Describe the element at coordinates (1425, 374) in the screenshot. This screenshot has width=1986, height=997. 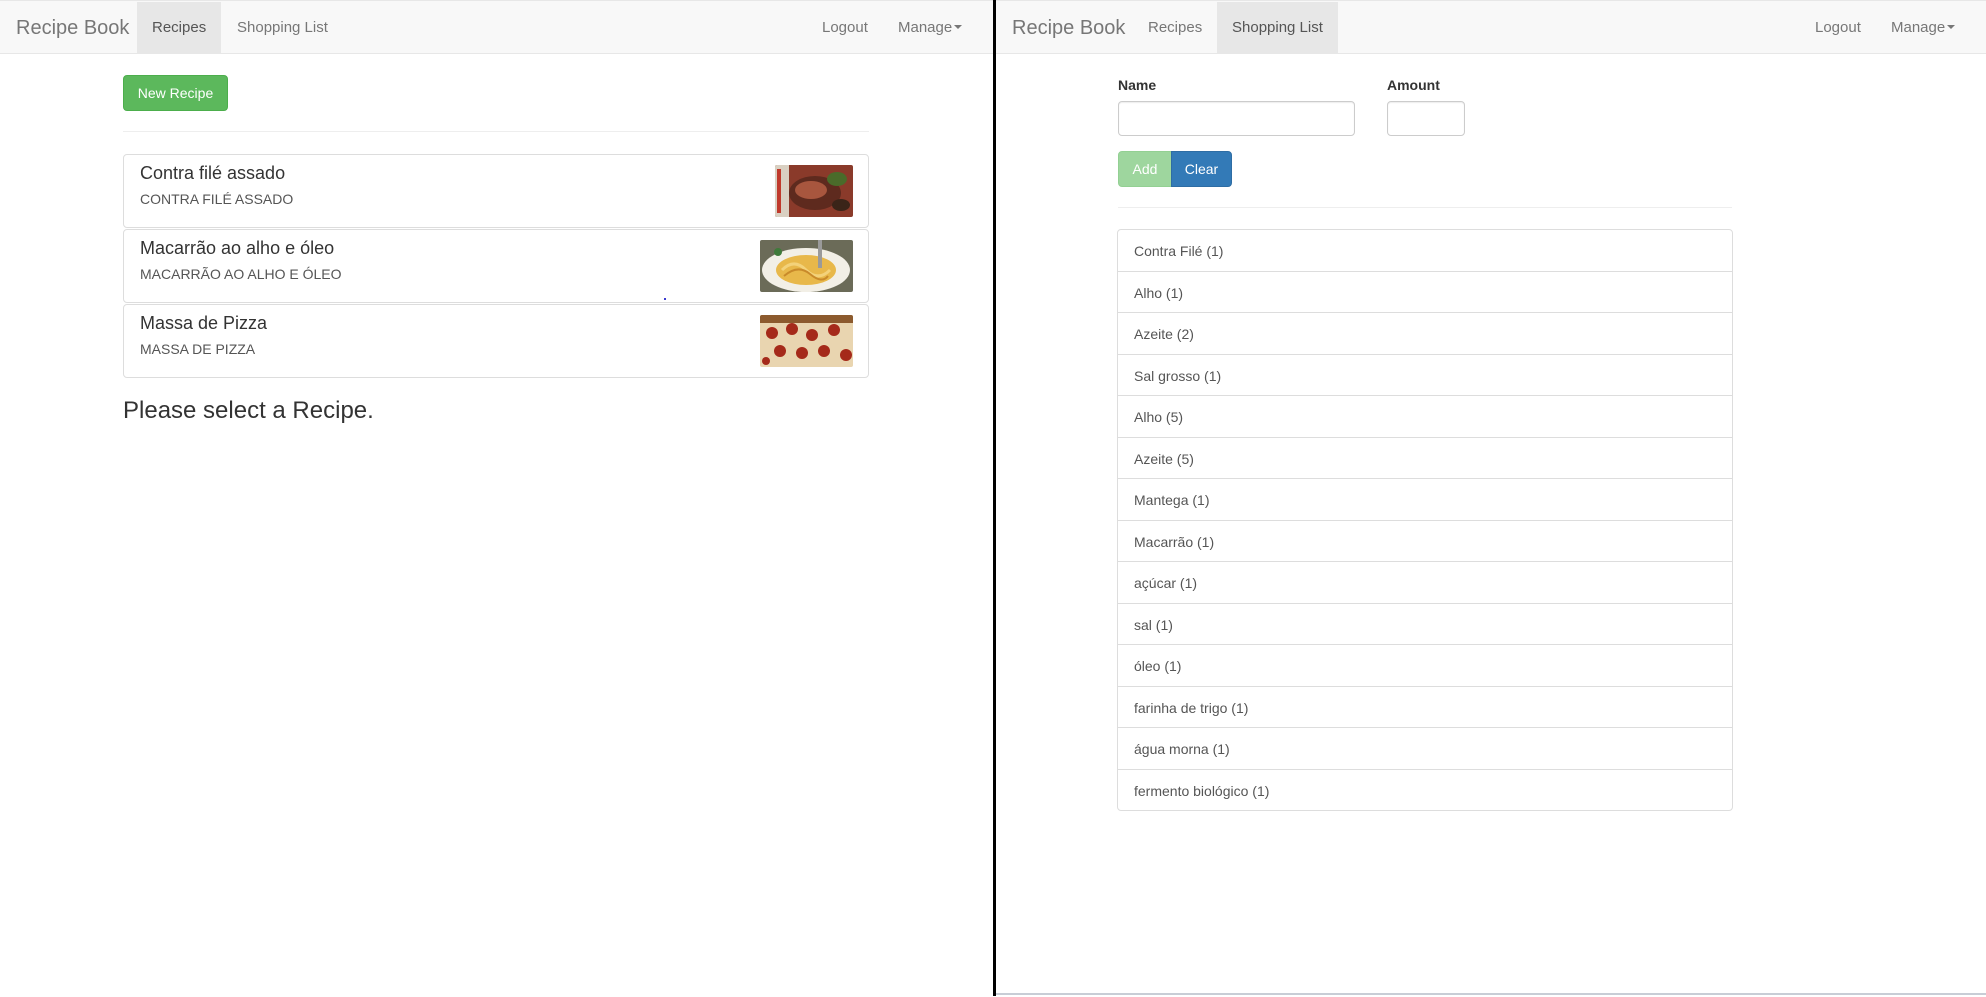
I see `list-item: Sal grosso (1)` at that location.